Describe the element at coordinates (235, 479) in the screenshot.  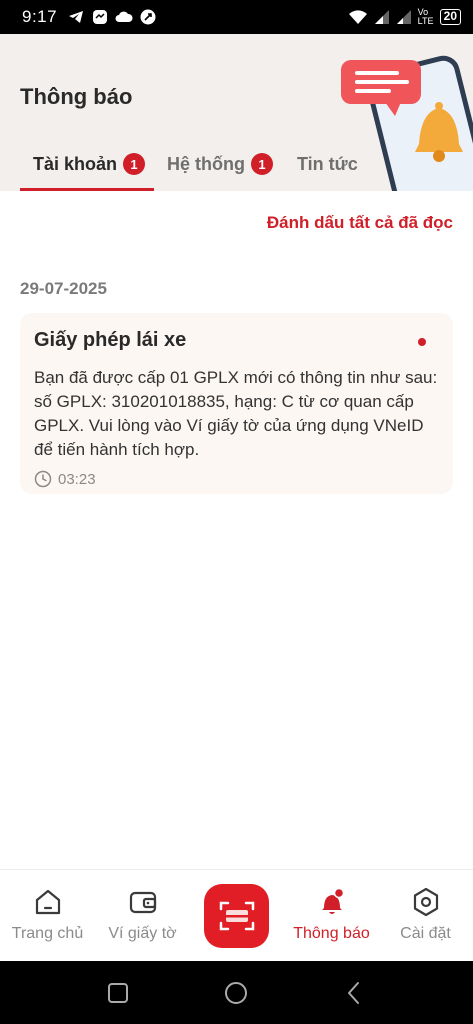
I see `notification-time: 03:23` at that location.